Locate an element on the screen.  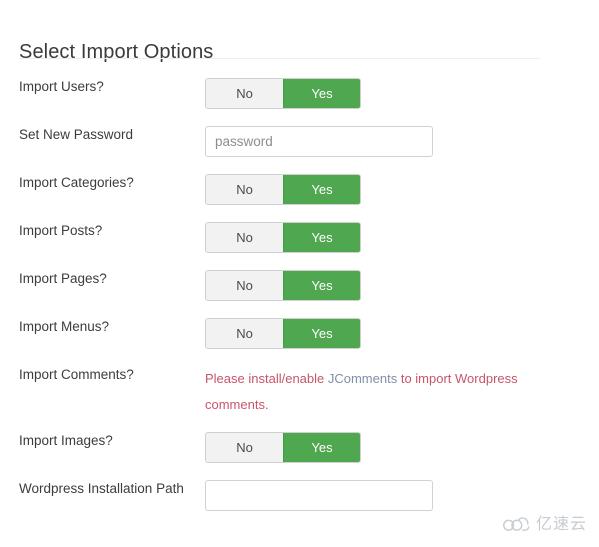
label-import-posts: Import Posts? is located at coordinates (61, 230).